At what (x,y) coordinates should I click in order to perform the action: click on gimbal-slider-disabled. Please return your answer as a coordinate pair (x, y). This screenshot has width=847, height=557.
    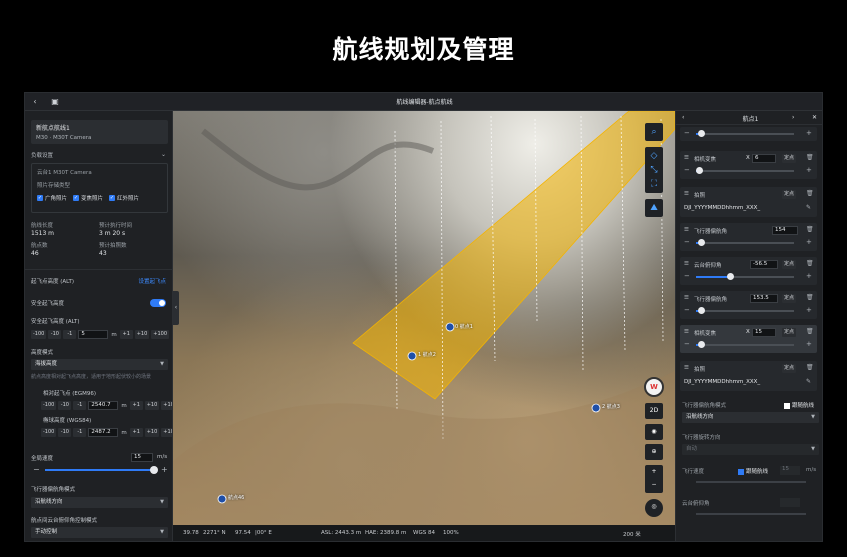
    Looking at the image, I should click on (751, 514).